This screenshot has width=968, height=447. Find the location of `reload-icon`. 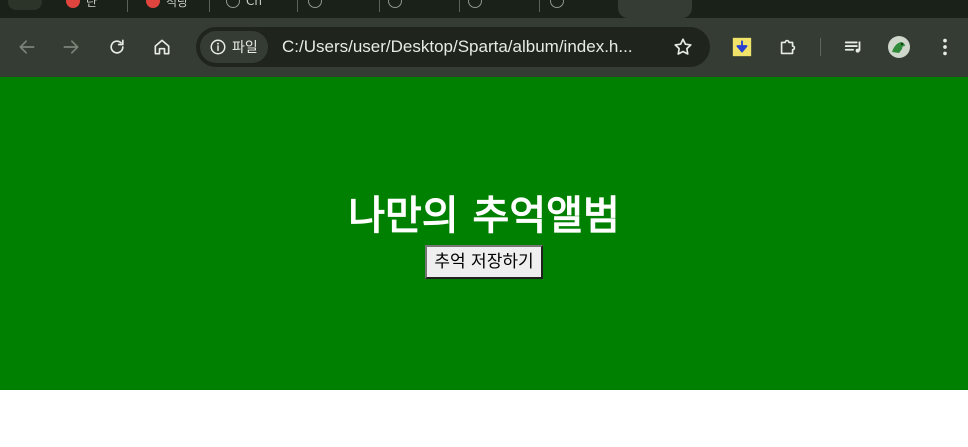

reload-icon is located at coordinates (117, 46).